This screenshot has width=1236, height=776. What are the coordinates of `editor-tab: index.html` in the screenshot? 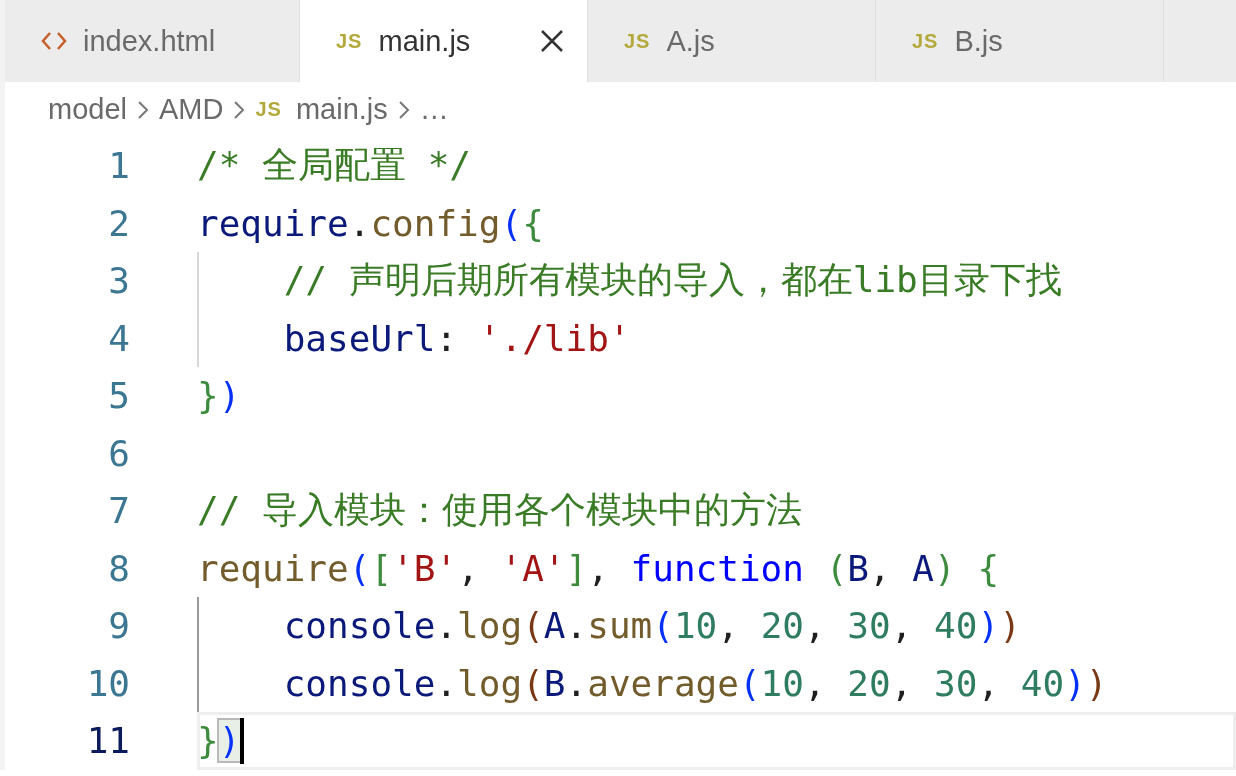 It's located at (150, 41).